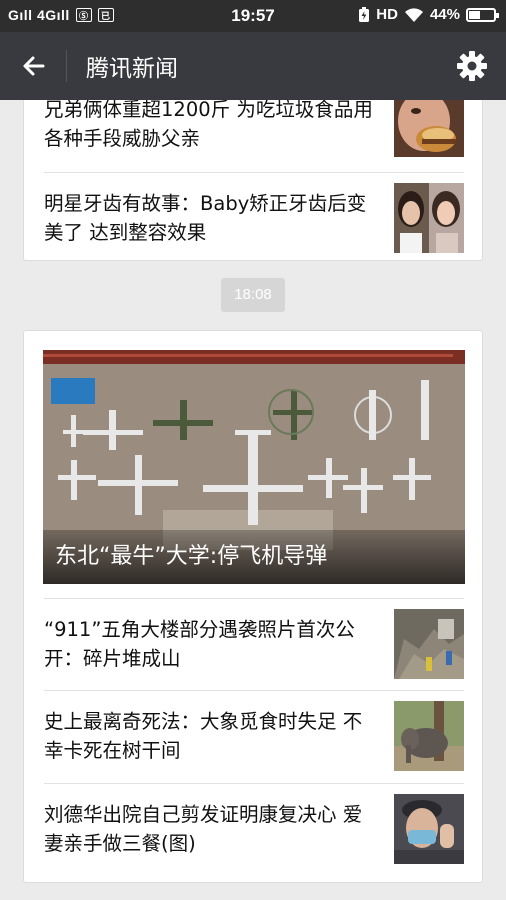 Image resolution: width=506 pixels, height=900 pixels. I want to click on news-title: 明星牙齿有故事：Baby矫正牙齿后变美了 达到整容效果, so click(205, 218).